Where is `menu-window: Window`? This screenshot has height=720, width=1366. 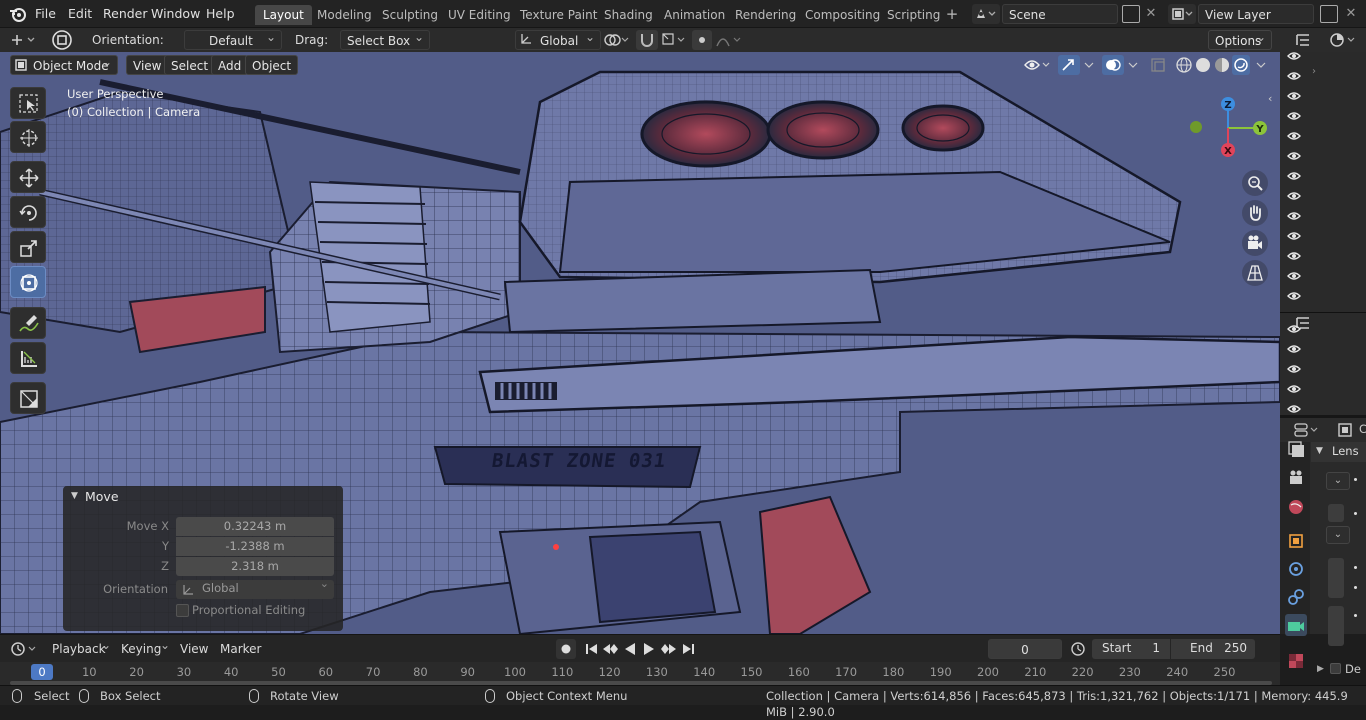
menu-window: Window is located at coordinates (175, 14).